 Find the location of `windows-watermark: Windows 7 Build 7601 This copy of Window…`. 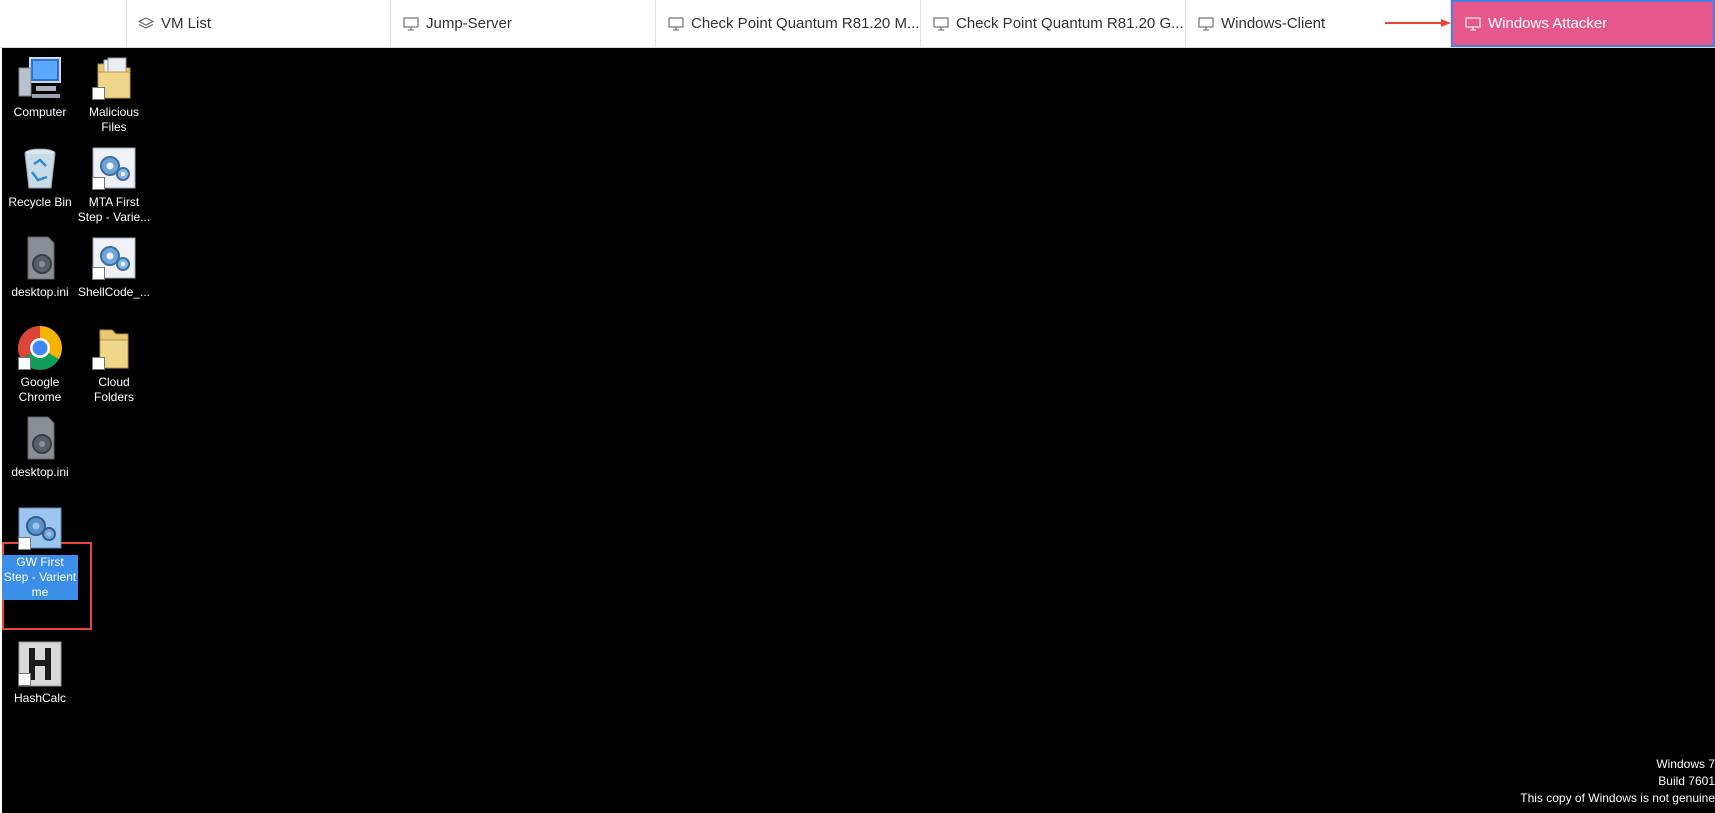

windows-watermark: Windows 7 Build 7601 This copy of Window… is located at coordinates (1617, 781).